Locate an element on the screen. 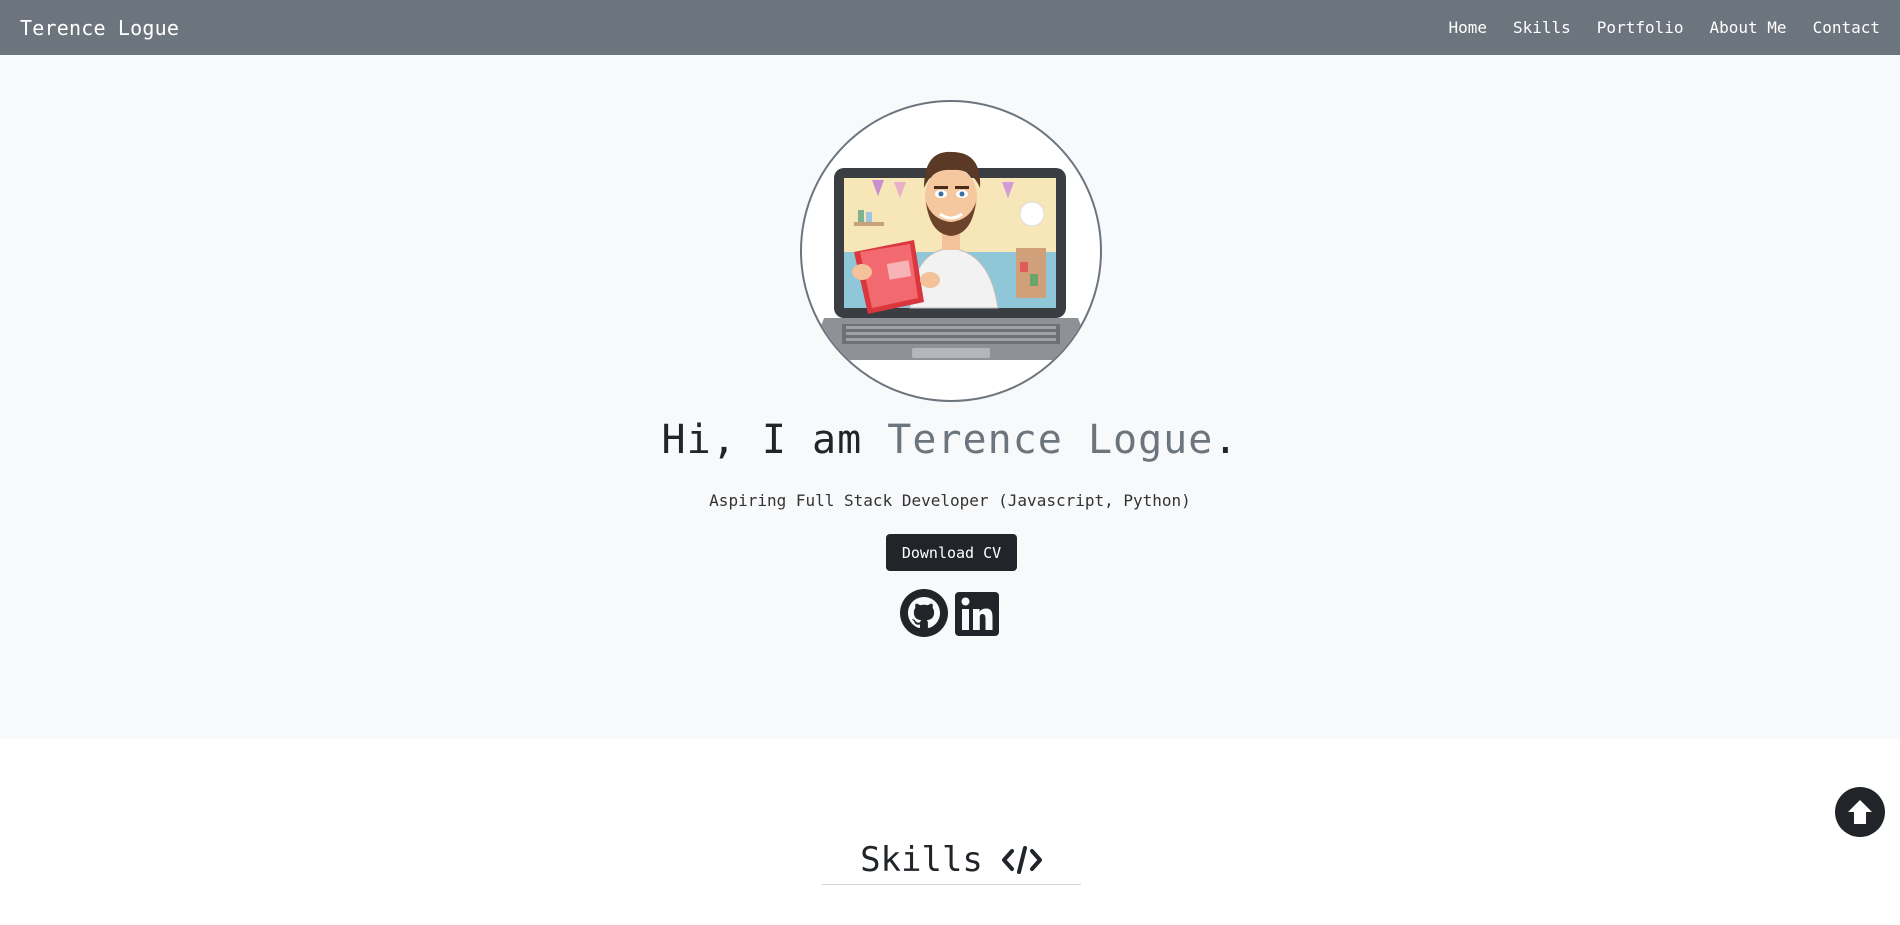 The height and width of the screenshot is (925, 1900). code-icon is located at coordinates (1021, 860).